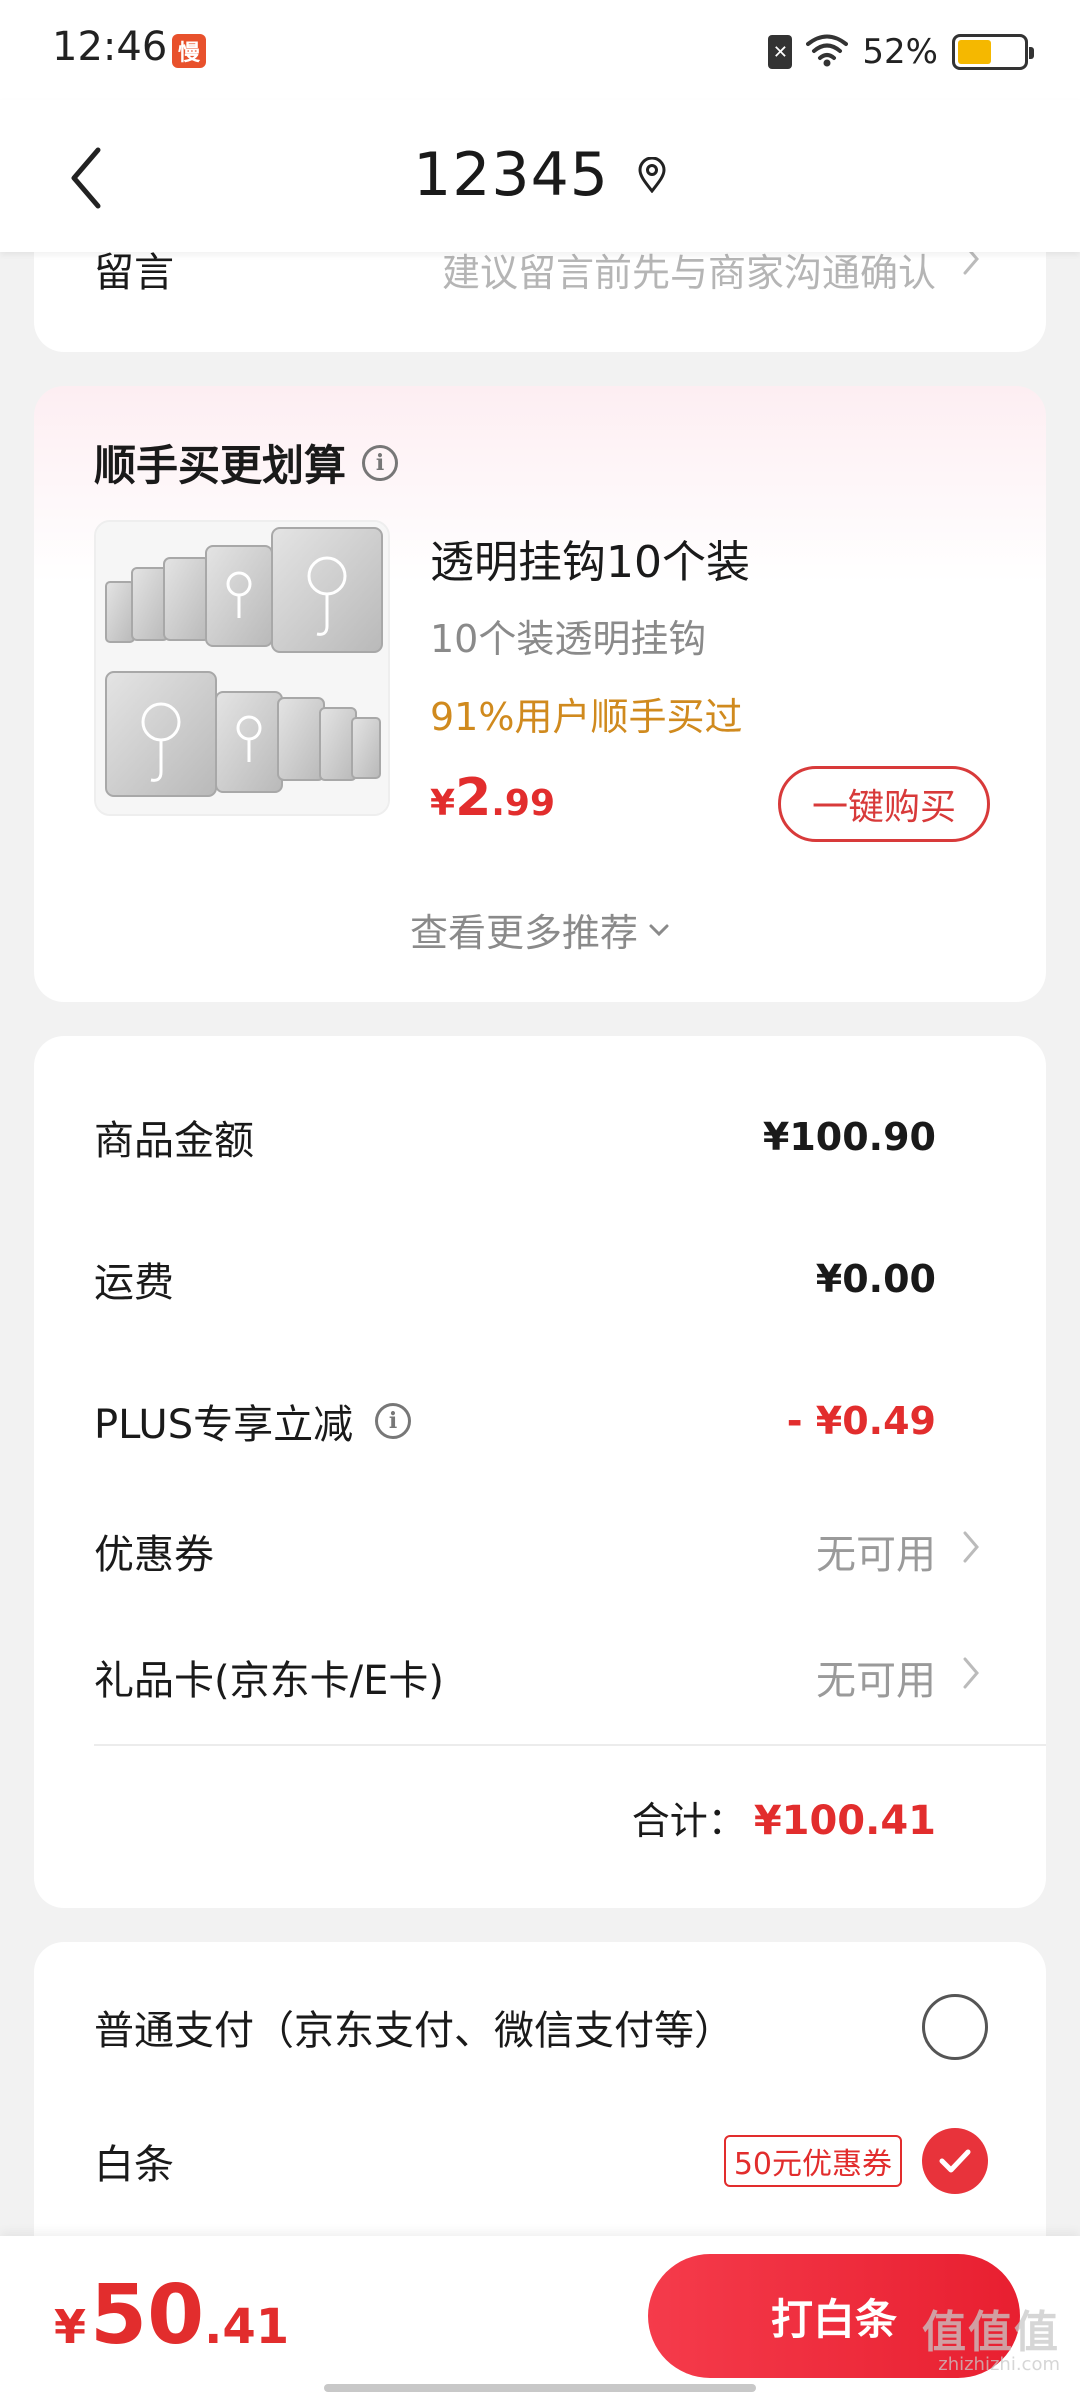  I want to click on checkout-price: ¥ 50 .41, so click(171, 2315).